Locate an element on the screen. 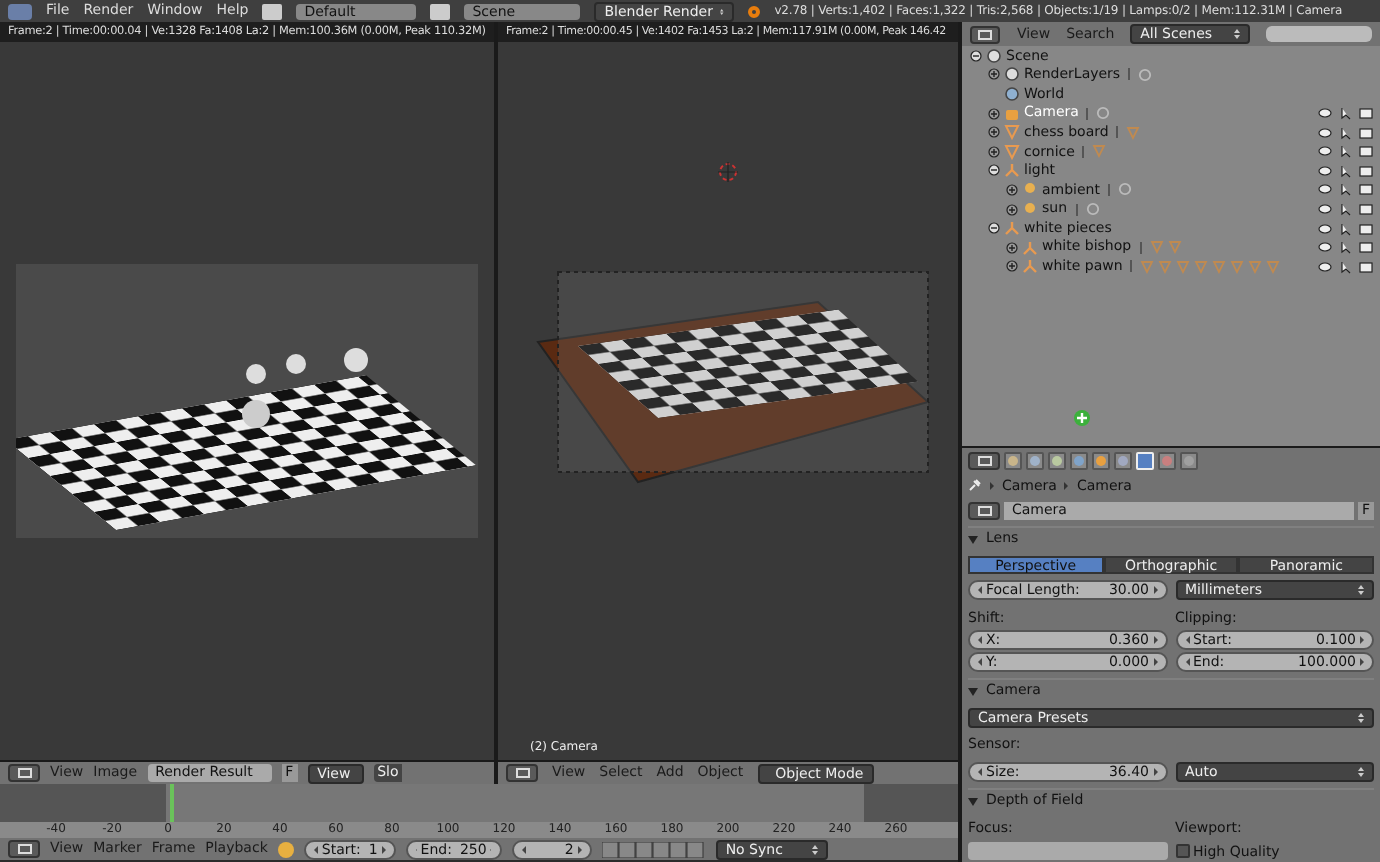 Image resolution: width=1380 pixels, height=862 pixels. data-tab is located at coordinates (1145, 460).